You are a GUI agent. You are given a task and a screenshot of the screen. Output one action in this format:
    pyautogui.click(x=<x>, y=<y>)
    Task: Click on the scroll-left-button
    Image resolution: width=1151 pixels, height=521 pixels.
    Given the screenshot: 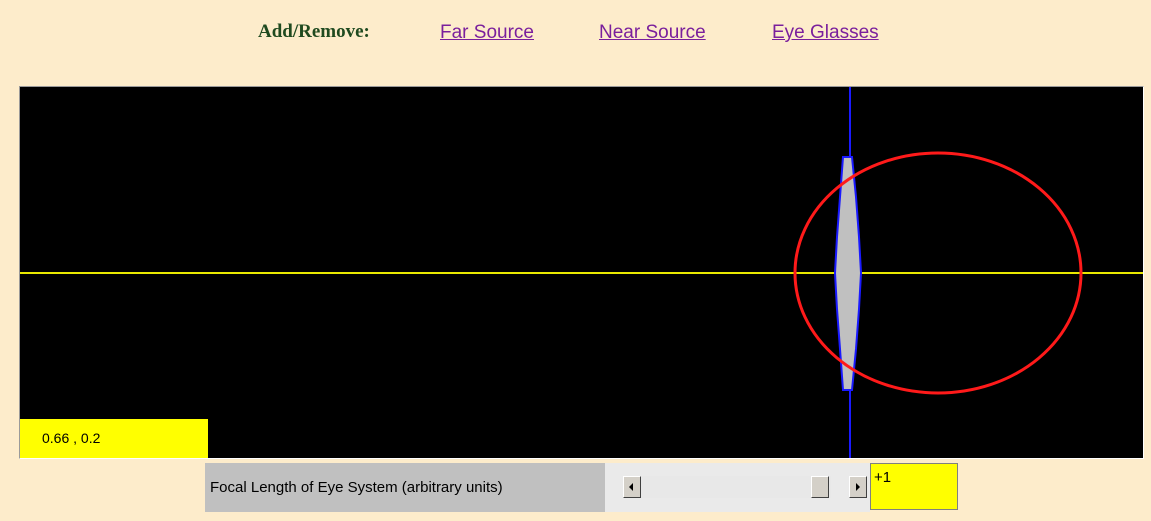 What is the action you would take?
    pyautogui.click(x=632, y=487)
    